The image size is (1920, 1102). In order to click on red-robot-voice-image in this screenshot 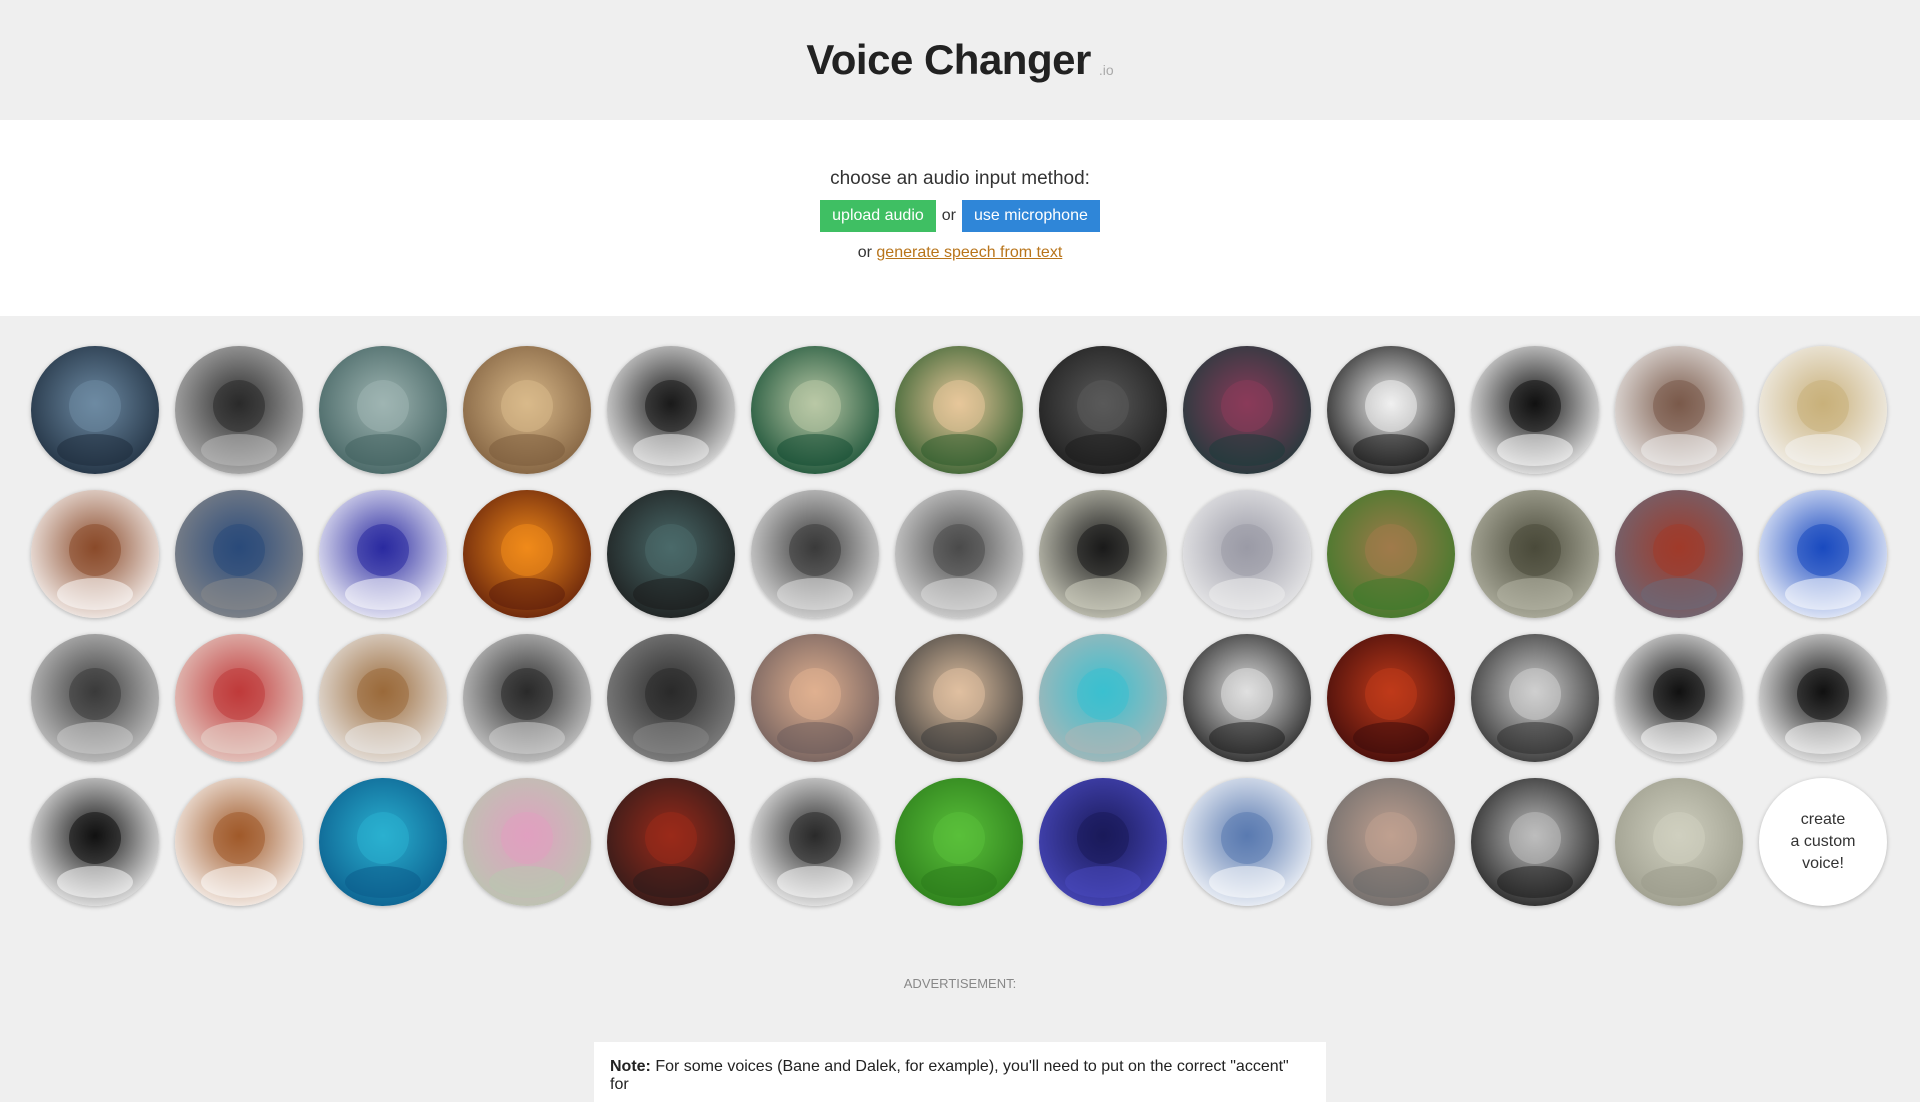, I will do `click(671, 842)`.